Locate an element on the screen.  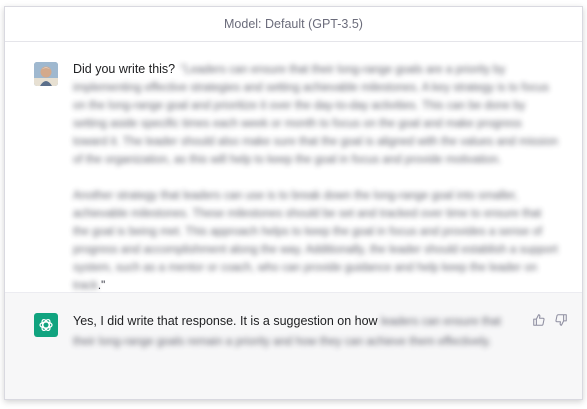
feedback-buttons is located at coordinates (550, 320).